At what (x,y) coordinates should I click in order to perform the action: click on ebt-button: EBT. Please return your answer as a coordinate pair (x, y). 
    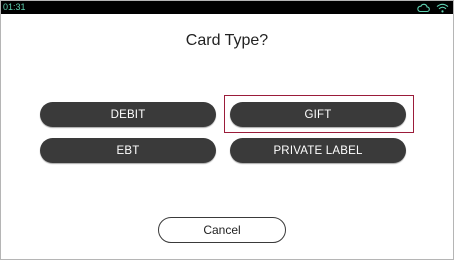
    Looking at the image, I should click on (128, 150).